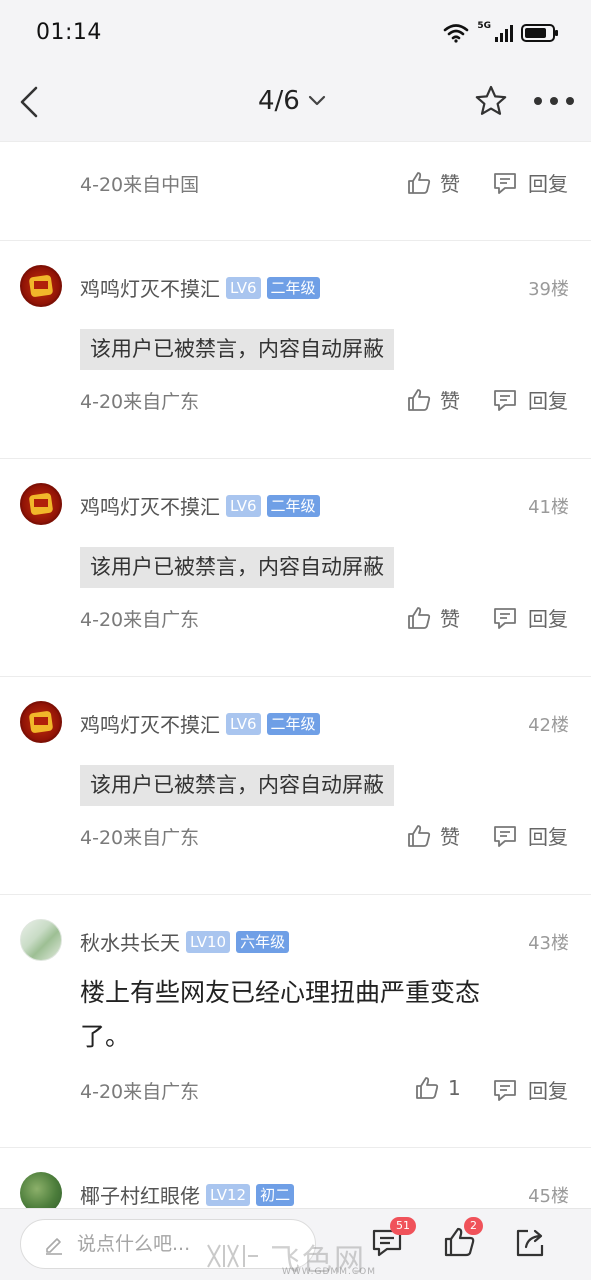 Image resolution: width=591 pixels, height=1280 pixels. What do you see at coordinates (105, 1036) in the screenshot?
I see `post-content-line: 了。` at bounding box center [105, 1036].